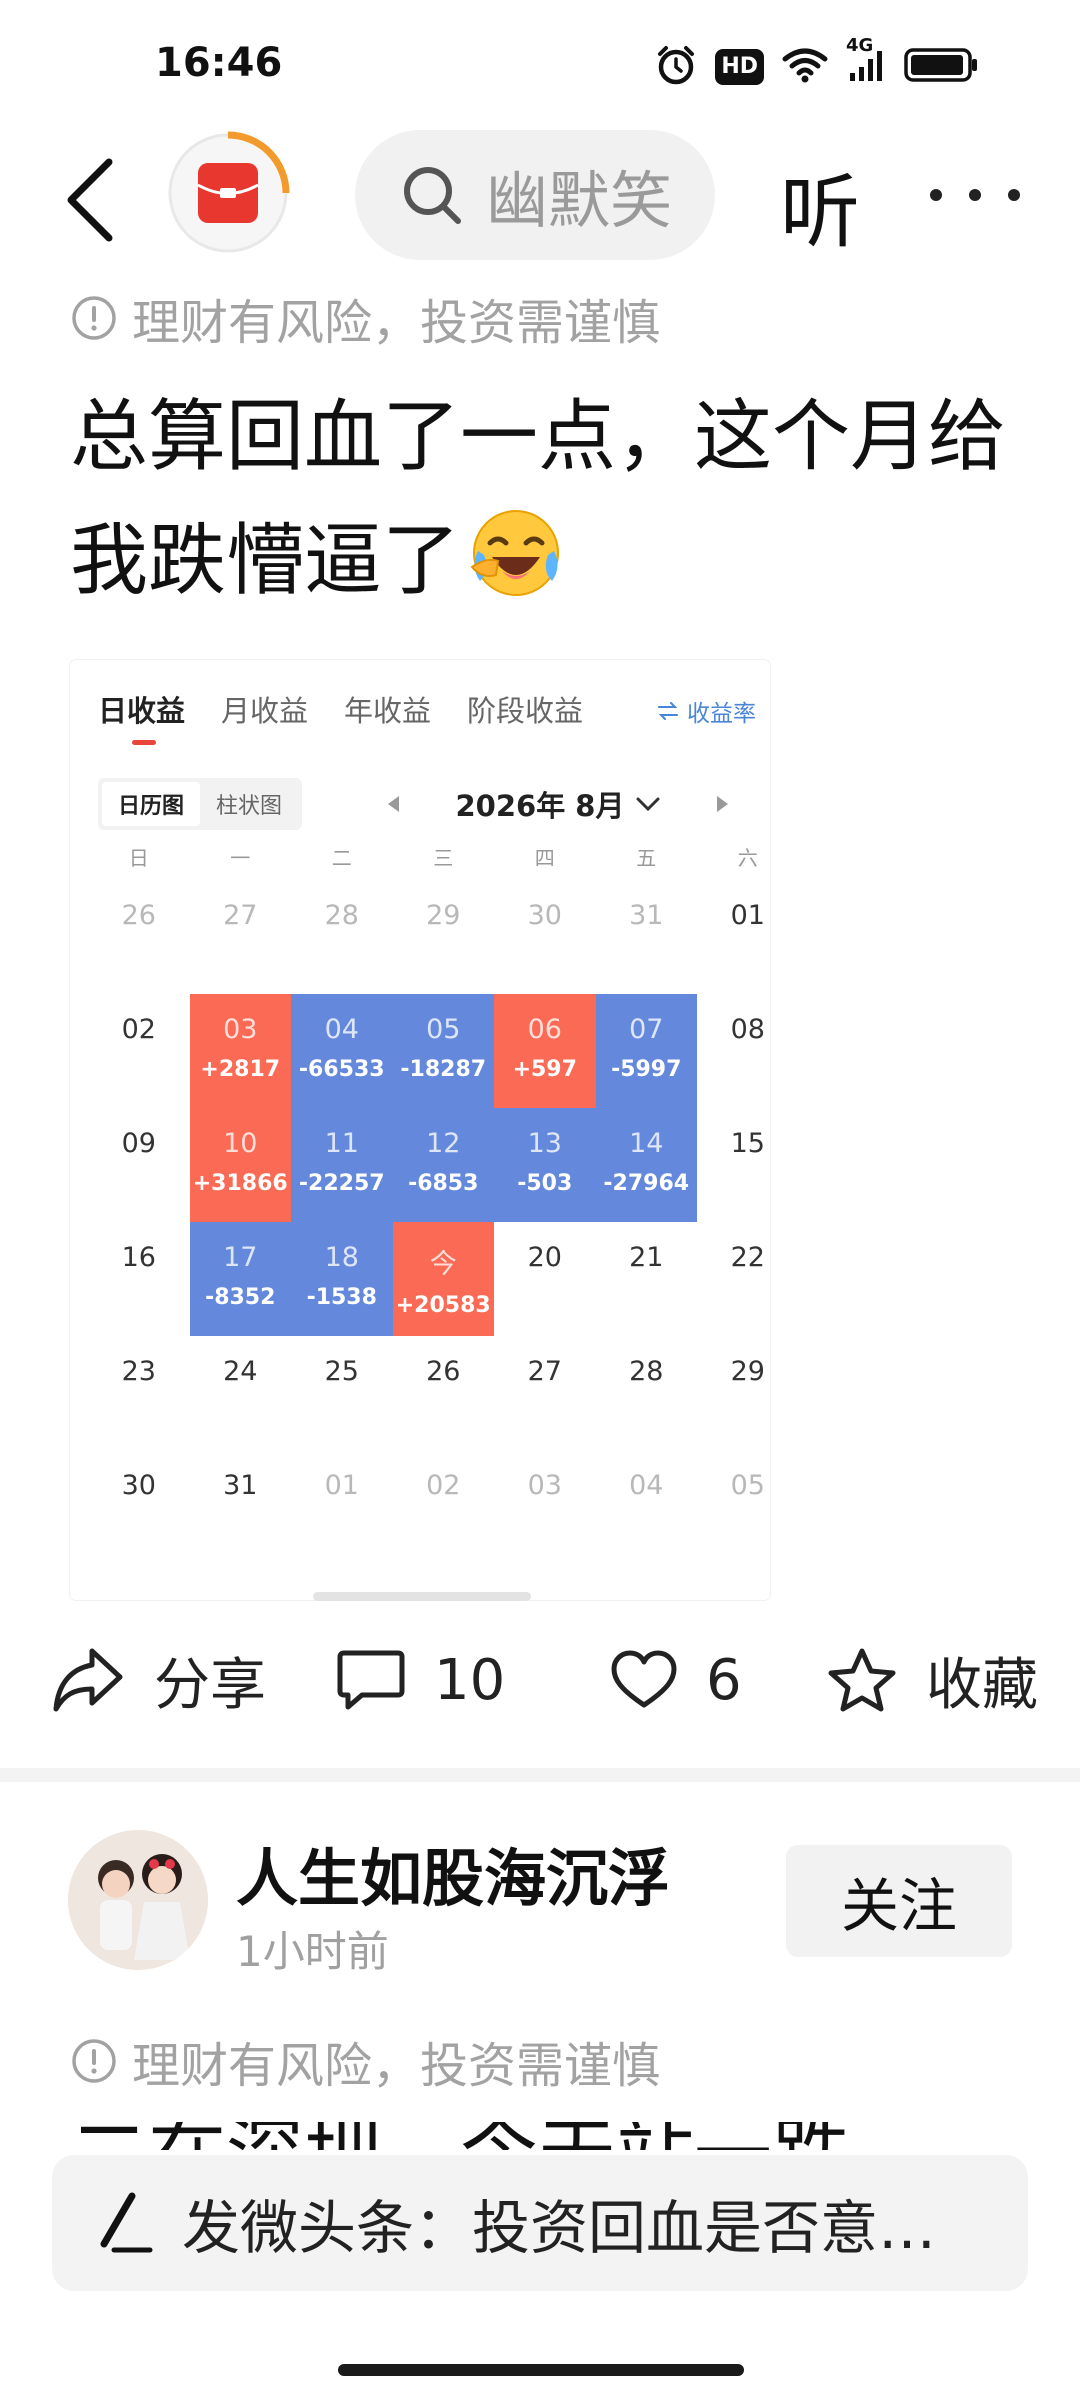 This screenshot has height=2400, width=1080. What do you see at coordinates (646, 1051) in the screenshot?
I see `calendar-day-cell: 07 -5997` at bounding box center [646, 1051].